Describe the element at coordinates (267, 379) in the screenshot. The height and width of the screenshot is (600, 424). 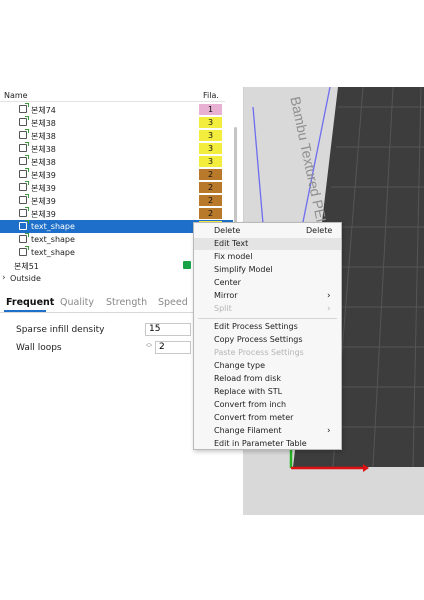
I see `menu-item-reload-from-disk: Reload from disk` at that location.